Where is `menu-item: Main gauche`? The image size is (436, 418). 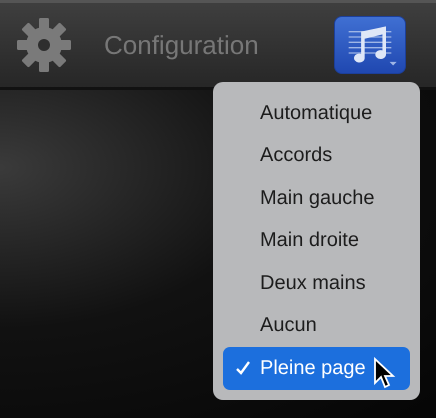
menu-item: Main gauche is located at coordinates (316, 198).